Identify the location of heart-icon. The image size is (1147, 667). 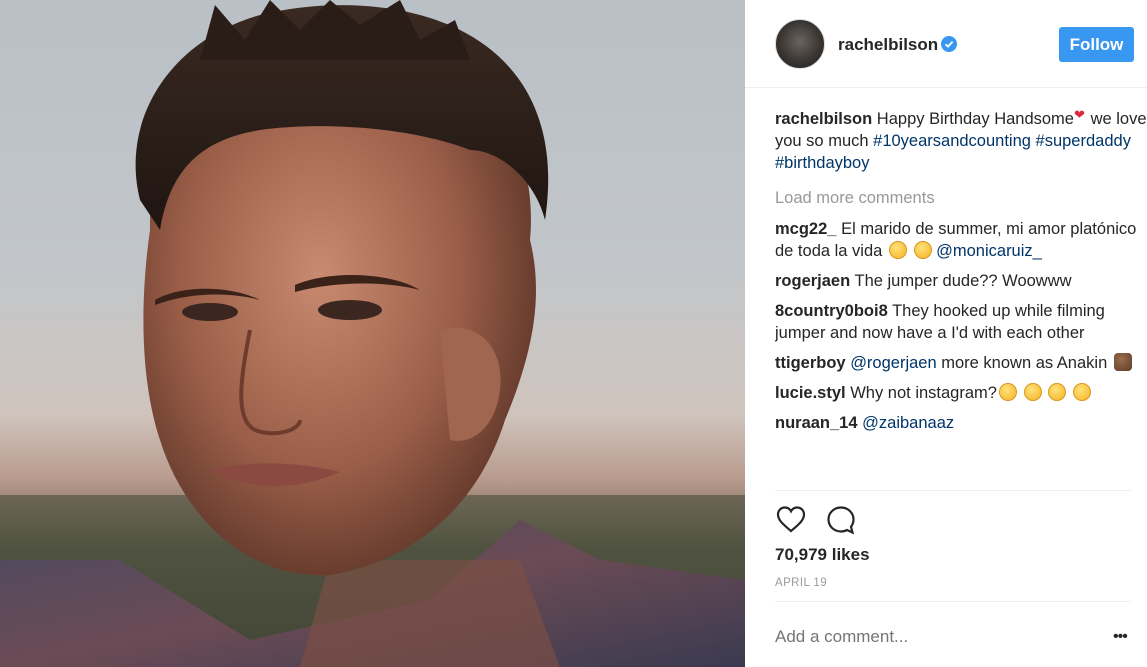
(791, 520).